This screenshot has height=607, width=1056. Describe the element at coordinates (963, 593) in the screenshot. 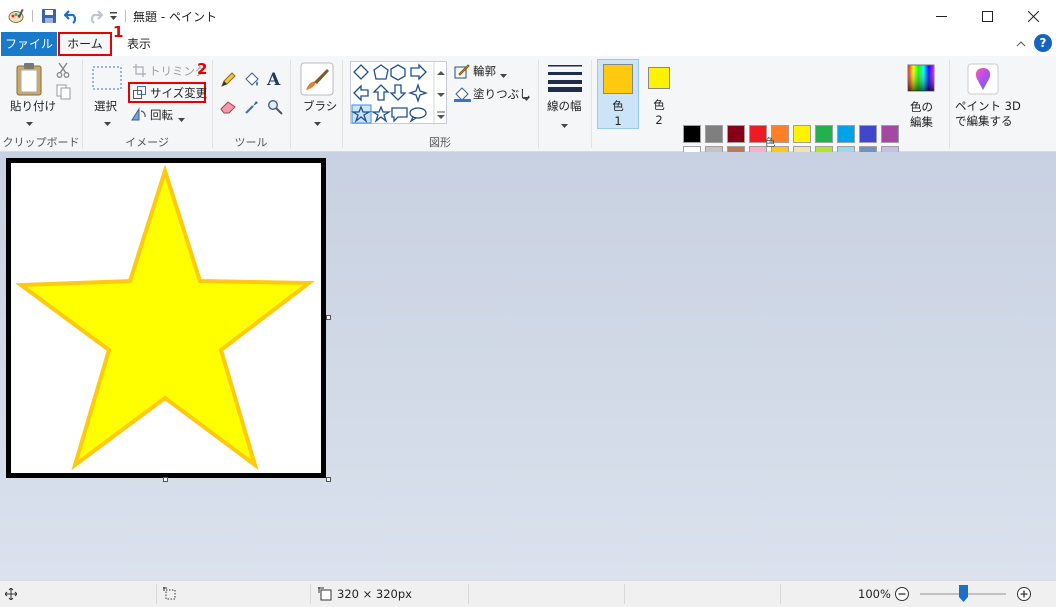

I see `zoom-slider-thumb` at that location.